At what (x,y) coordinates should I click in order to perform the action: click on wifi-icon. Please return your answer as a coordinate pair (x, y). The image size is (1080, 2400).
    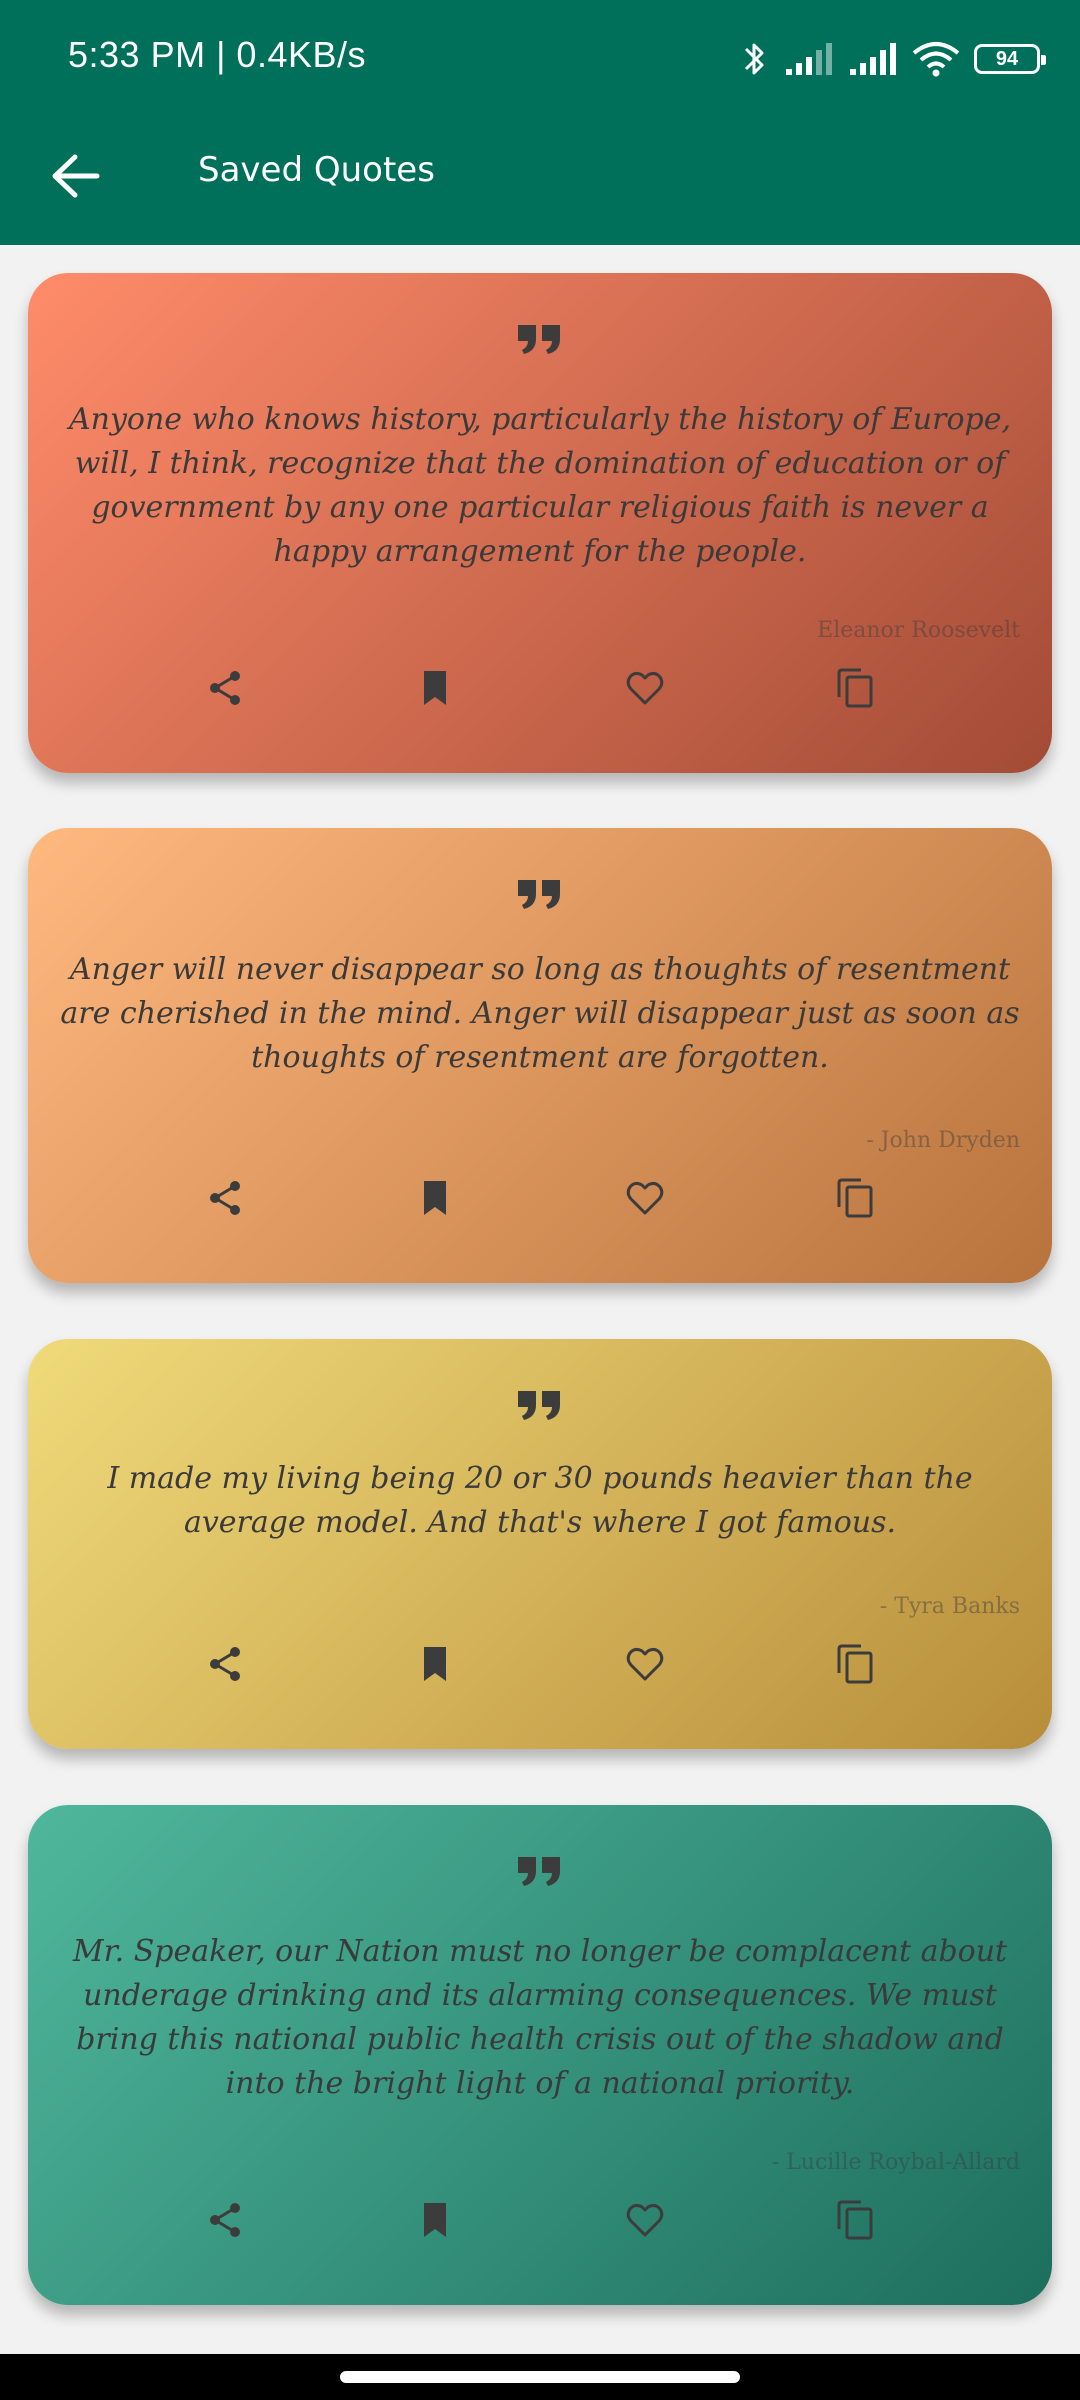
    Looking at the image, I should click on (936, 59).